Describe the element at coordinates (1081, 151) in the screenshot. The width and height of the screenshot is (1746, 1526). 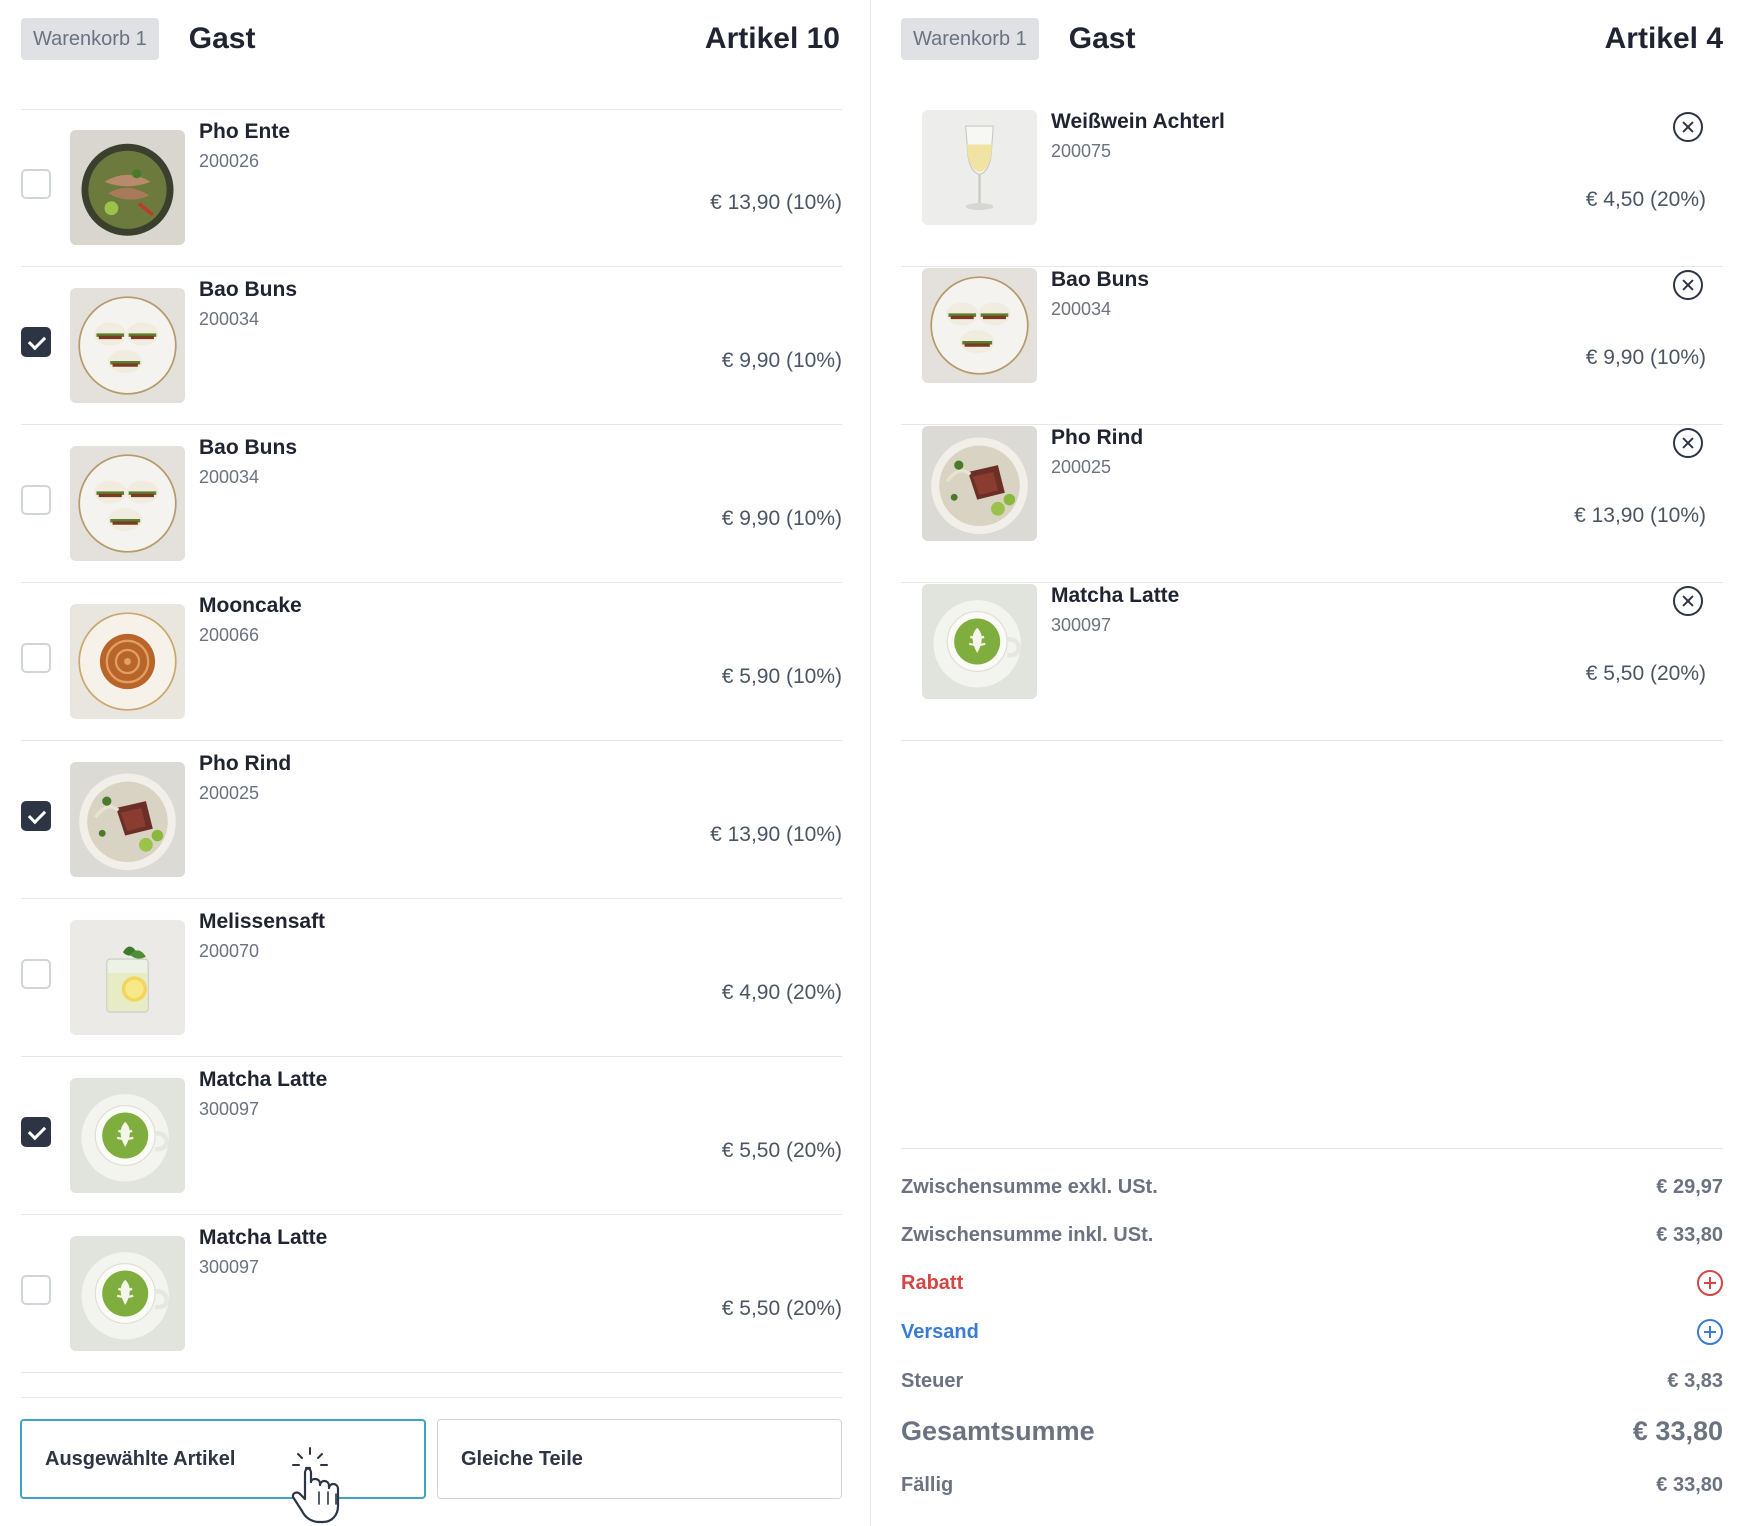
I see `item-sku: 200075` at that location.